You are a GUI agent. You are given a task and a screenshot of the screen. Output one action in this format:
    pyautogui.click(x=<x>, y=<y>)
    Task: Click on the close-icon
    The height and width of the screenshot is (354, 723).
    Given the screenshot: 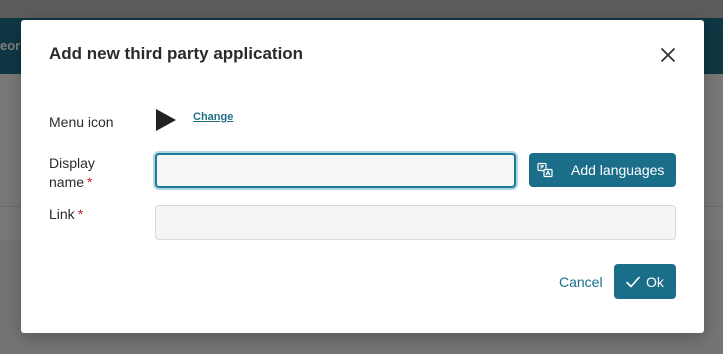 What is the action you would take?
    pyautogui.click(x=668, y=55)
    